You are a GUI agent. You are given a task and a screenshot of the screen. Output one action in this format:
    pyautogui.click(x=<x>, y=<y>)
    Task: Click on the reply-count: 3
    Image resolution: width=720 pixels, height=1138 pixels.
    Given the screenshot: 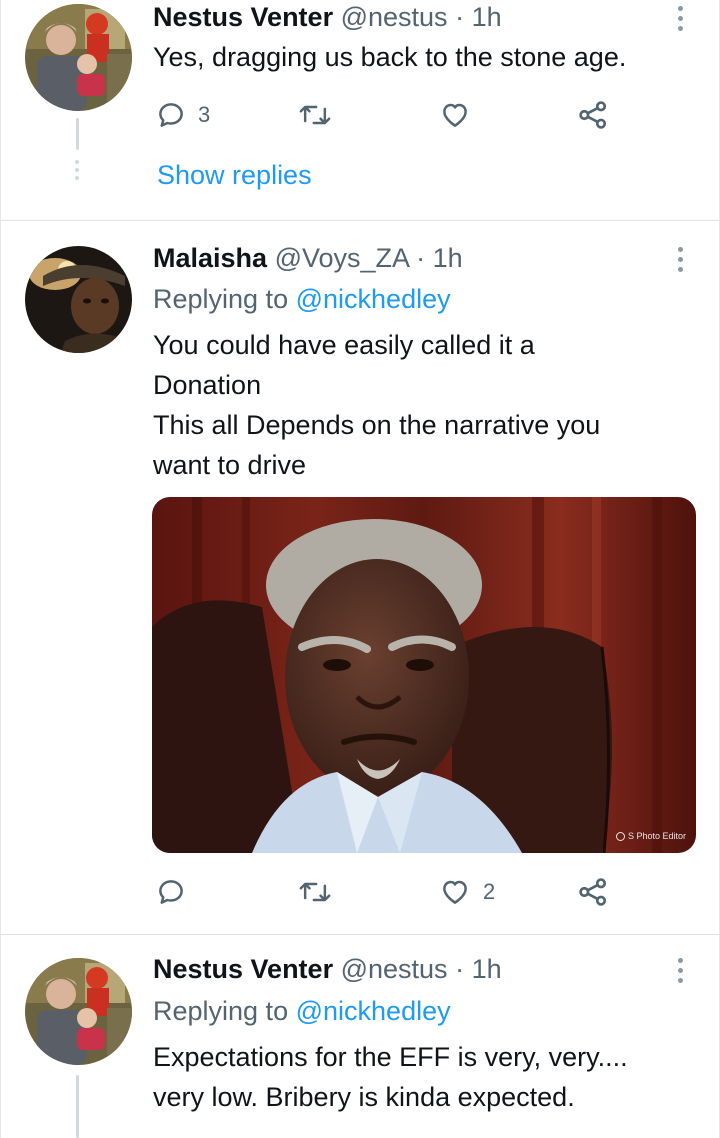 What is the action you would take?
    pyautogui.click(x=204, y=114)
    